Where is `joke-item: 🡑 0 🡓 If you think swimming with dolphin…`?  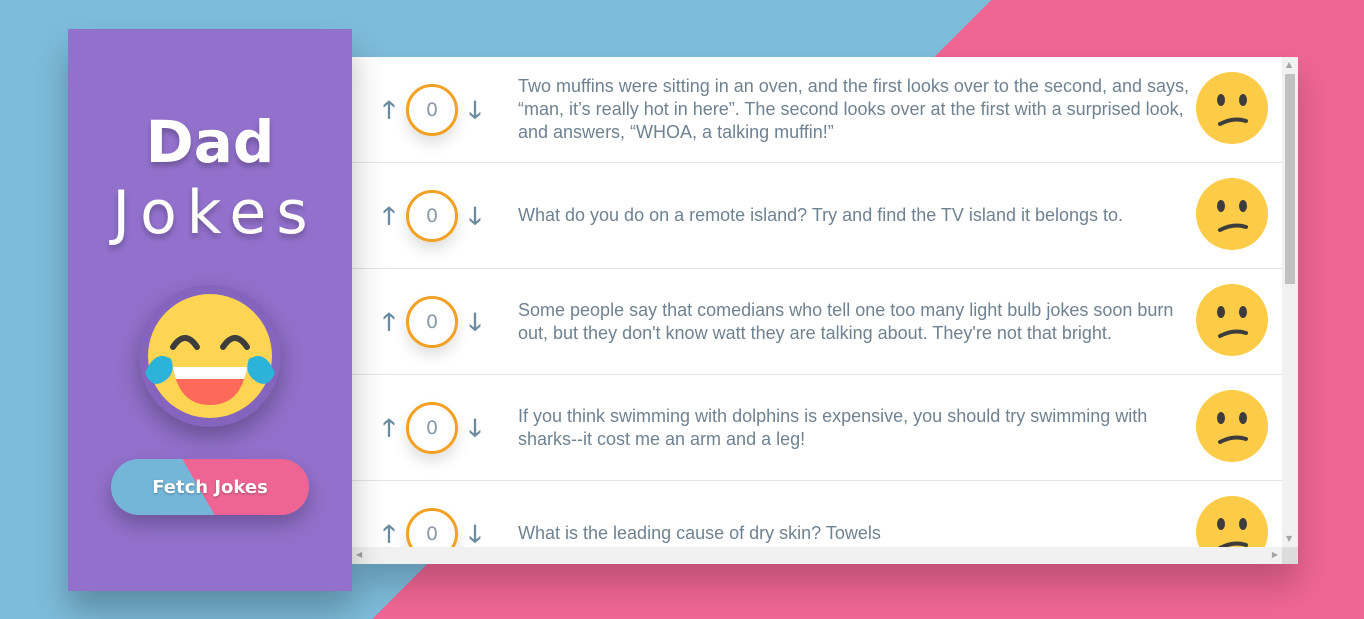 joke-item: 🡑 0 🡓 If you think swimming with dolphin… is located at coordinates (817, 428).